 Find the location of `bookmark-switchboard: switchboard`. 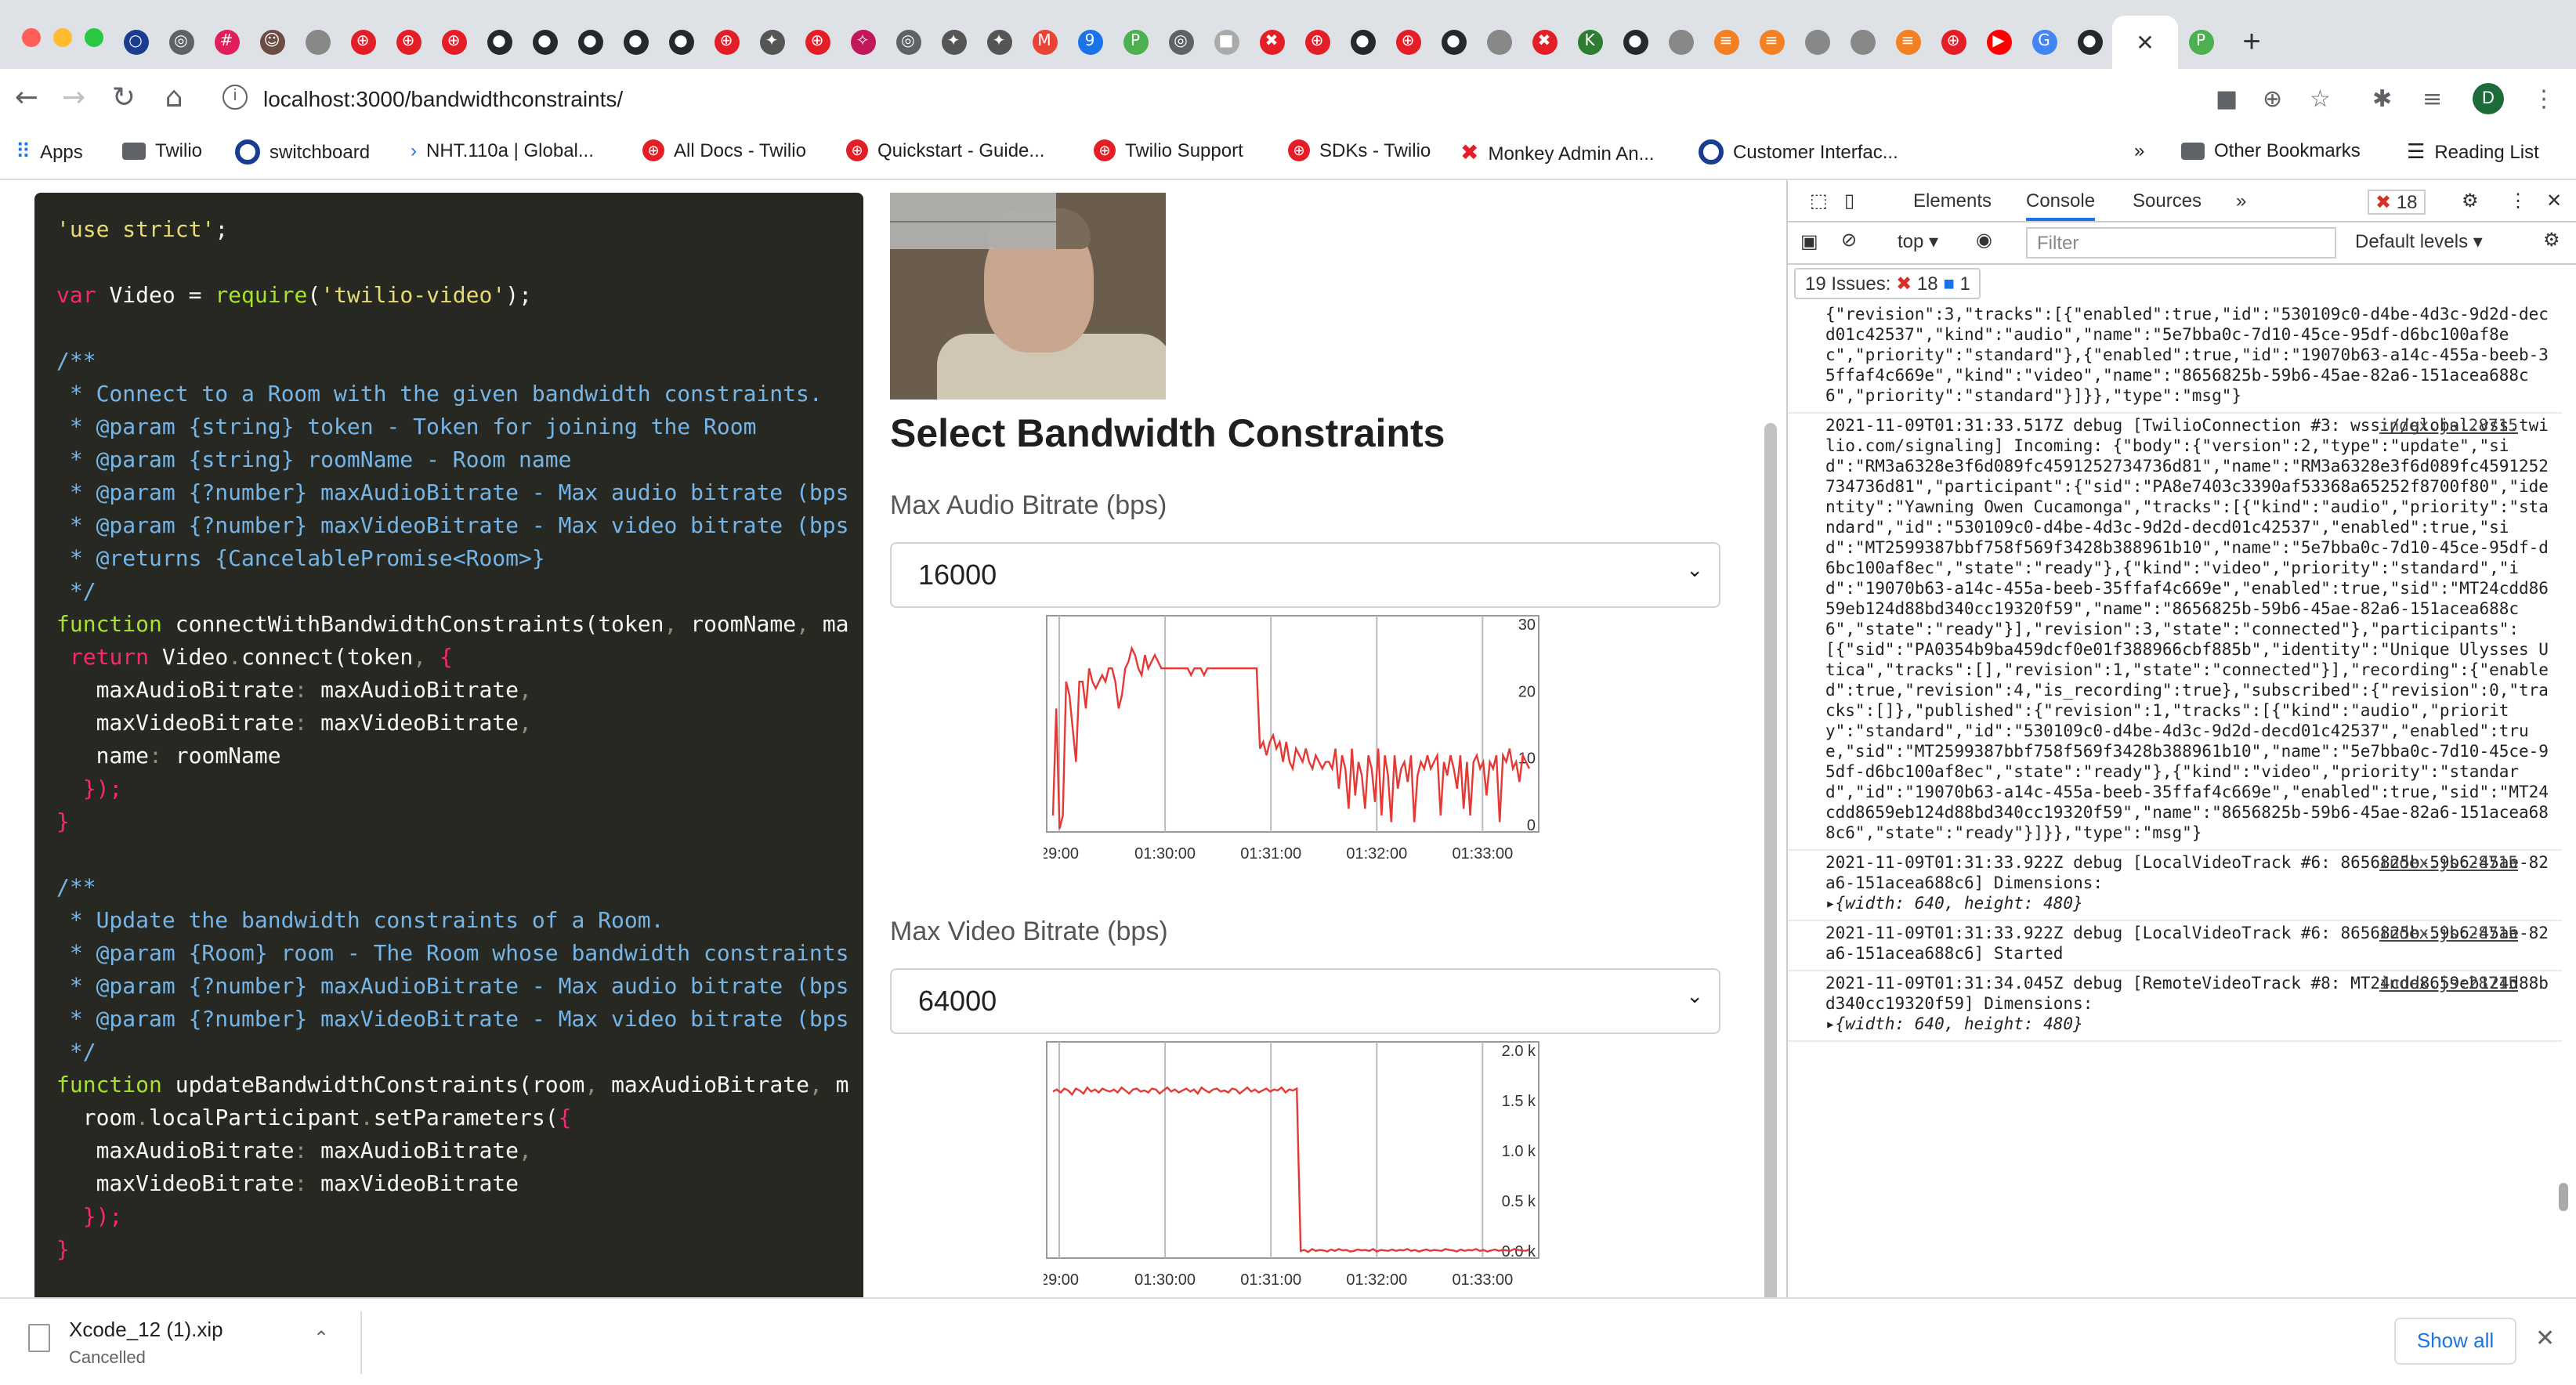

bookmark-switchboard: switchboard is located at coordinates (302, 152).